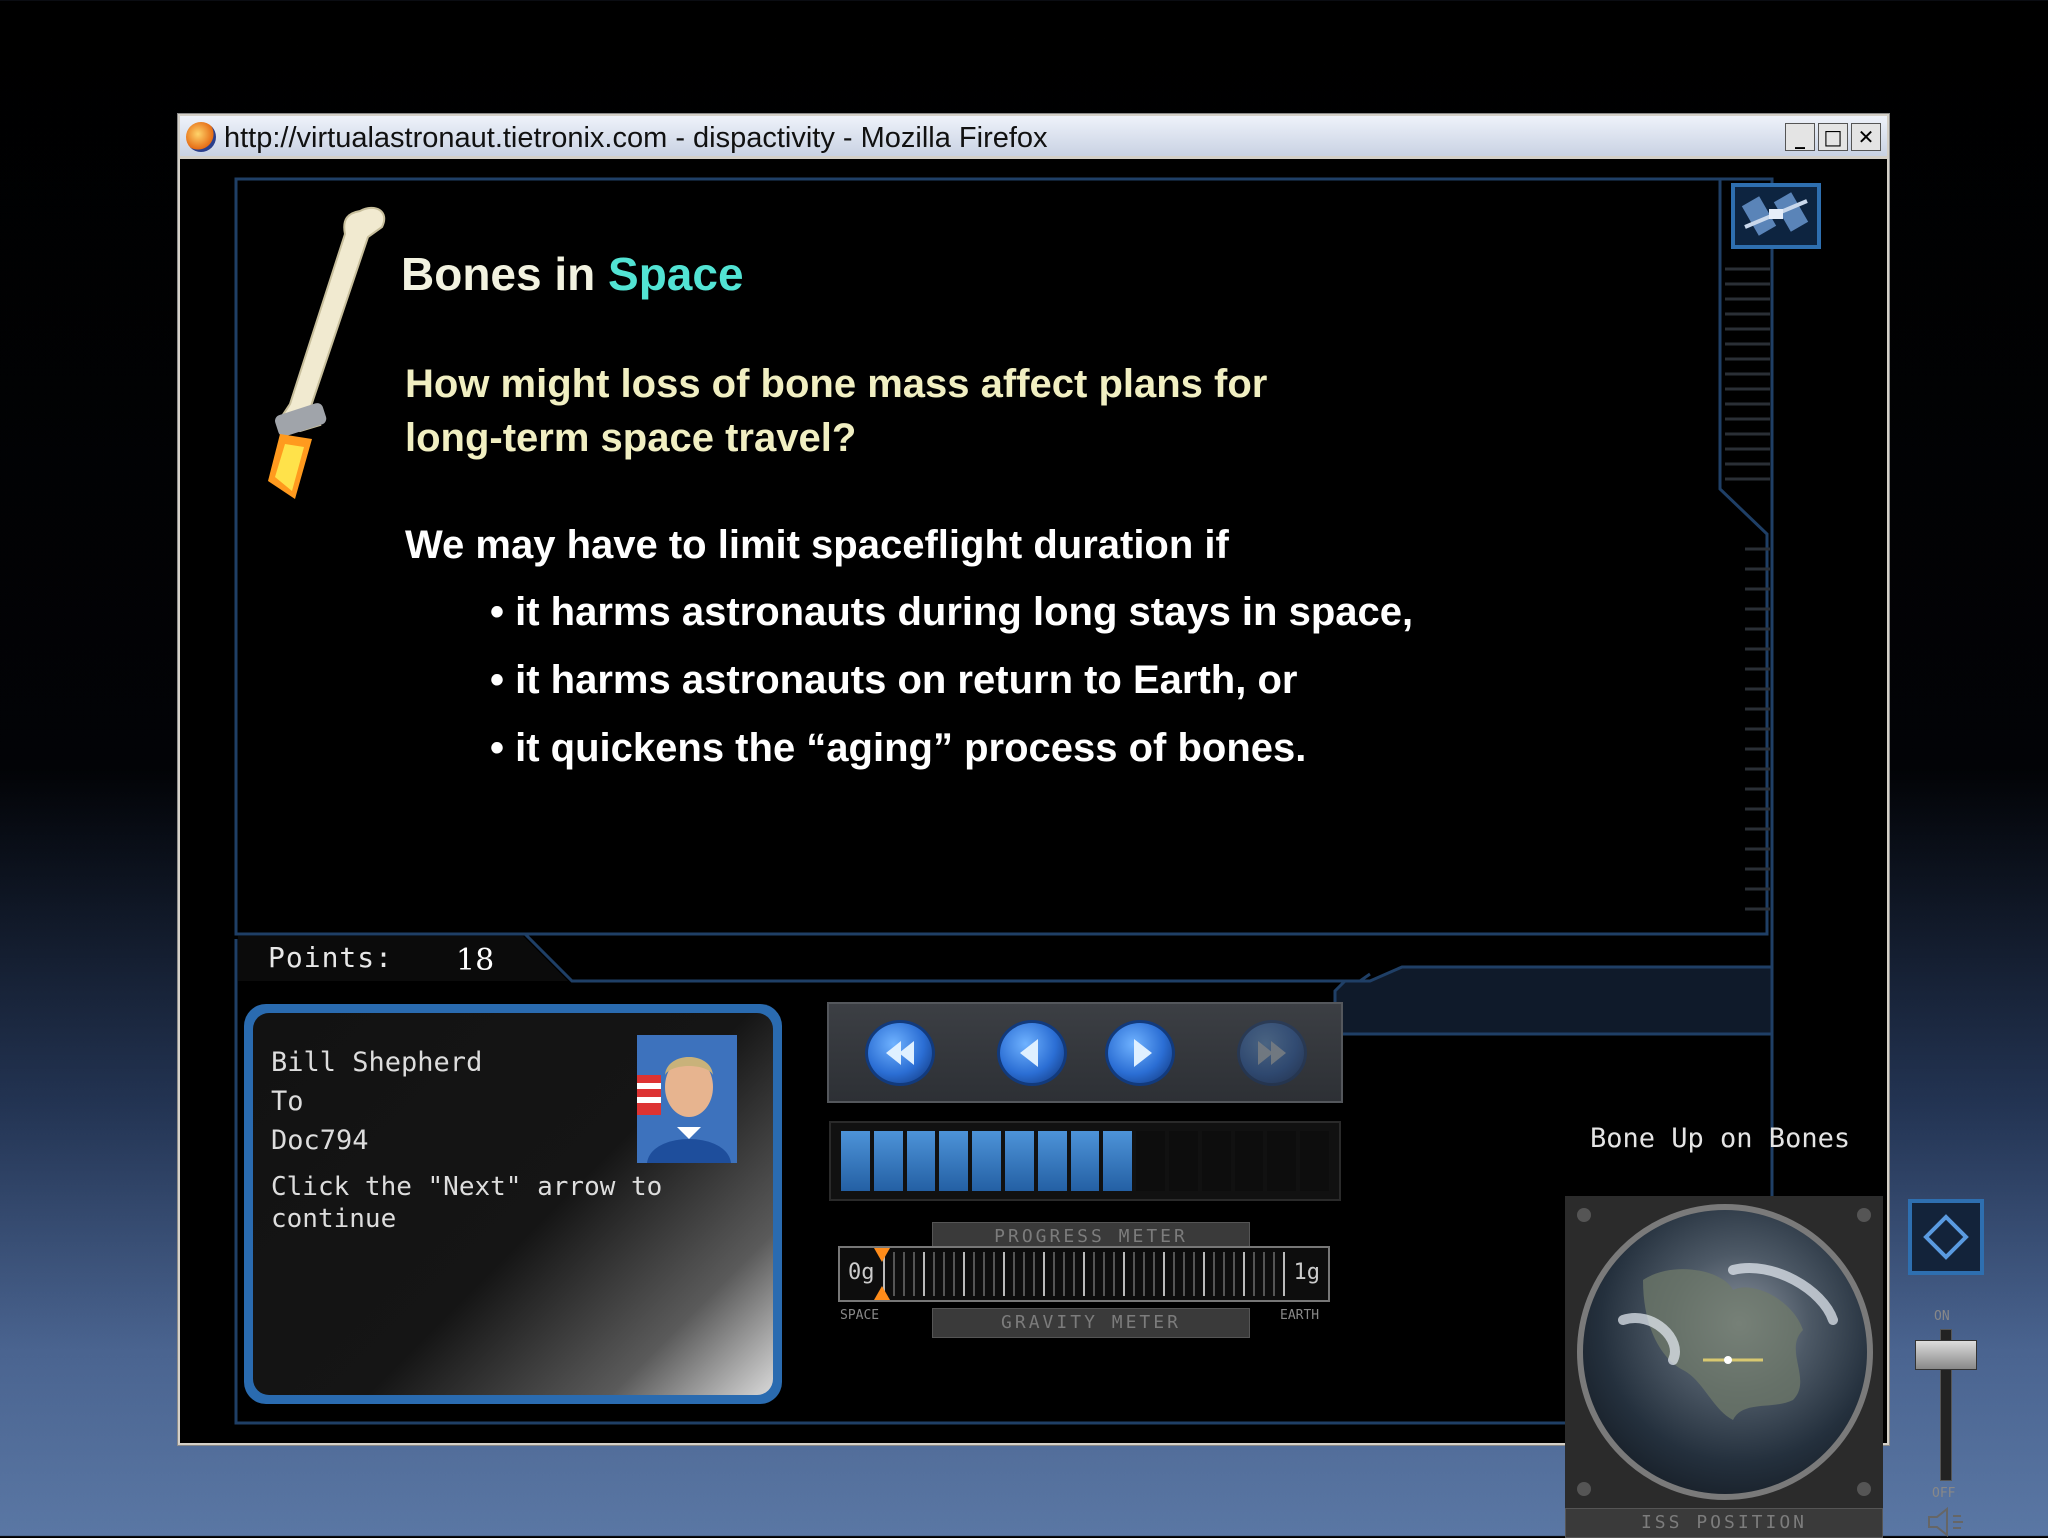 The width and height of the screenshot is (2048, 1538). Describe the element at coordinates (1942, 1316) in the screenshot. I see `volume-on-label: ON` at that location.